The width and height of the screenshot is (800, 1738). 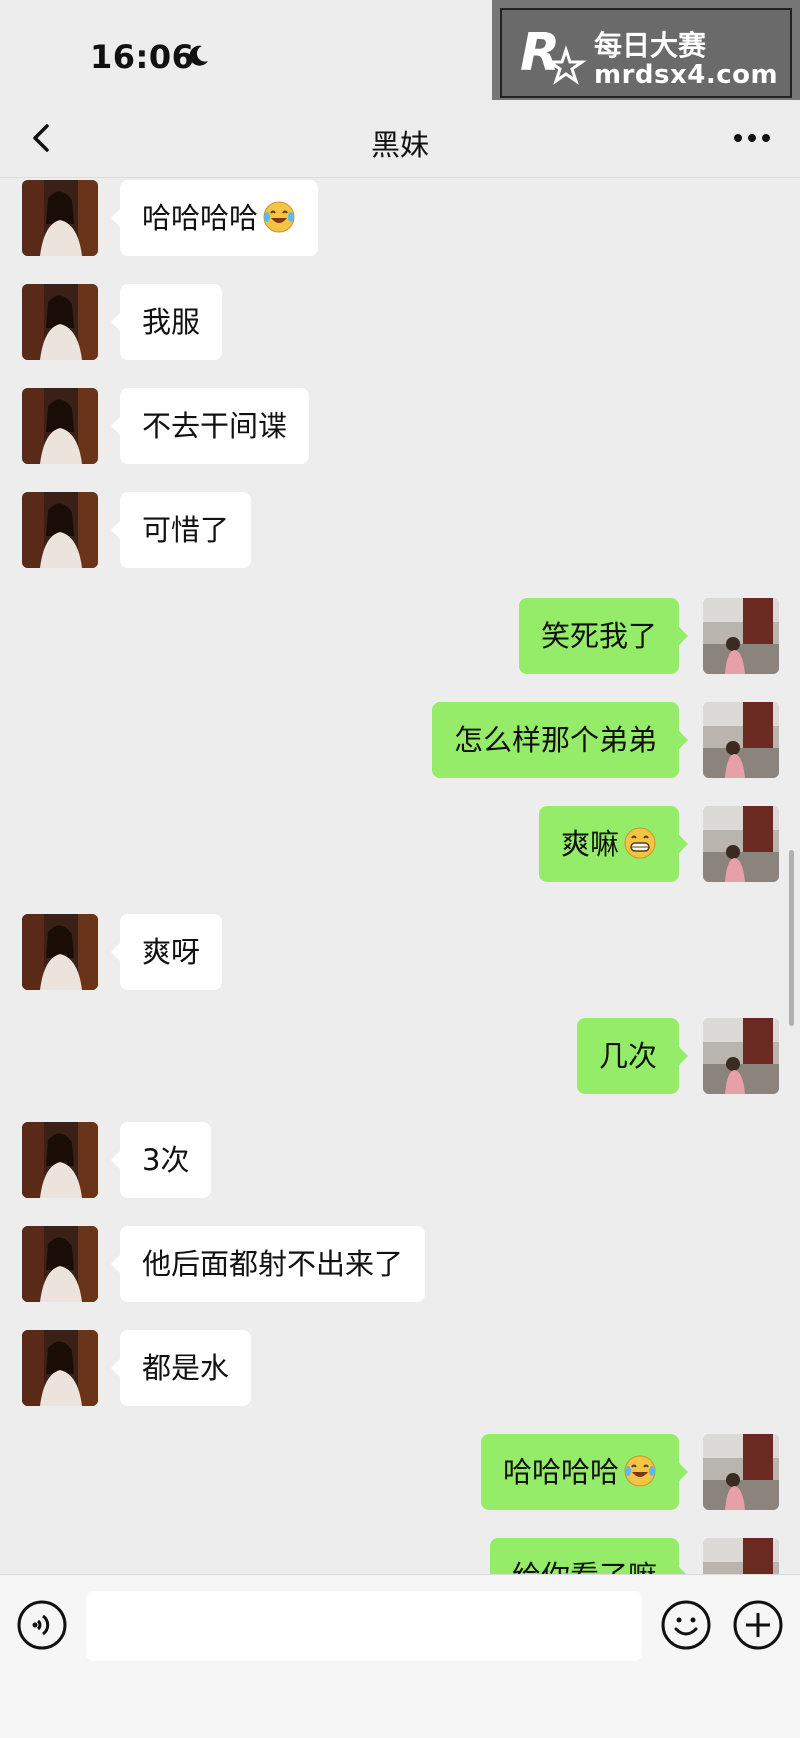 I want to click on message-bubble: 怎么样那个弟弟, so click(x=560, y=740).